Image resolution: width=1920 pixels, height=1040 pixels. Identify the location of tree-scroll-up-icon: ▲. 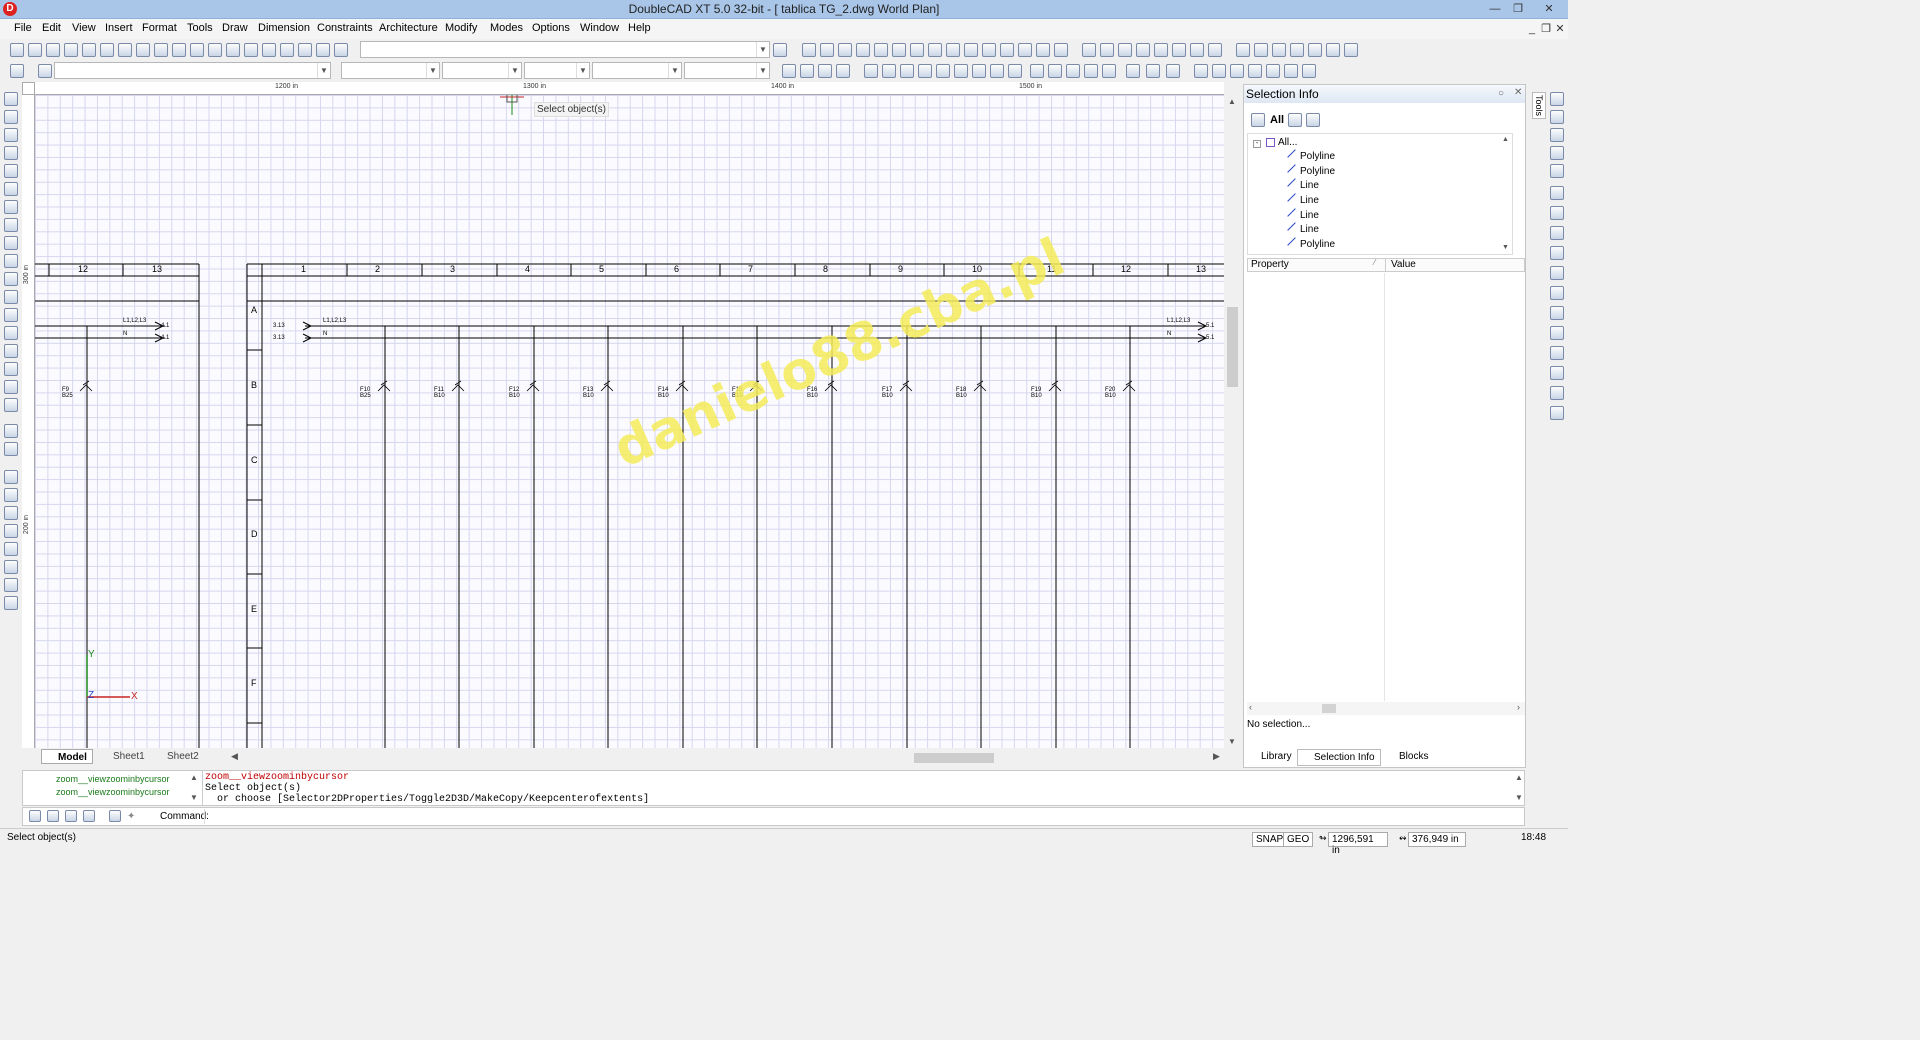
(1505, 139).